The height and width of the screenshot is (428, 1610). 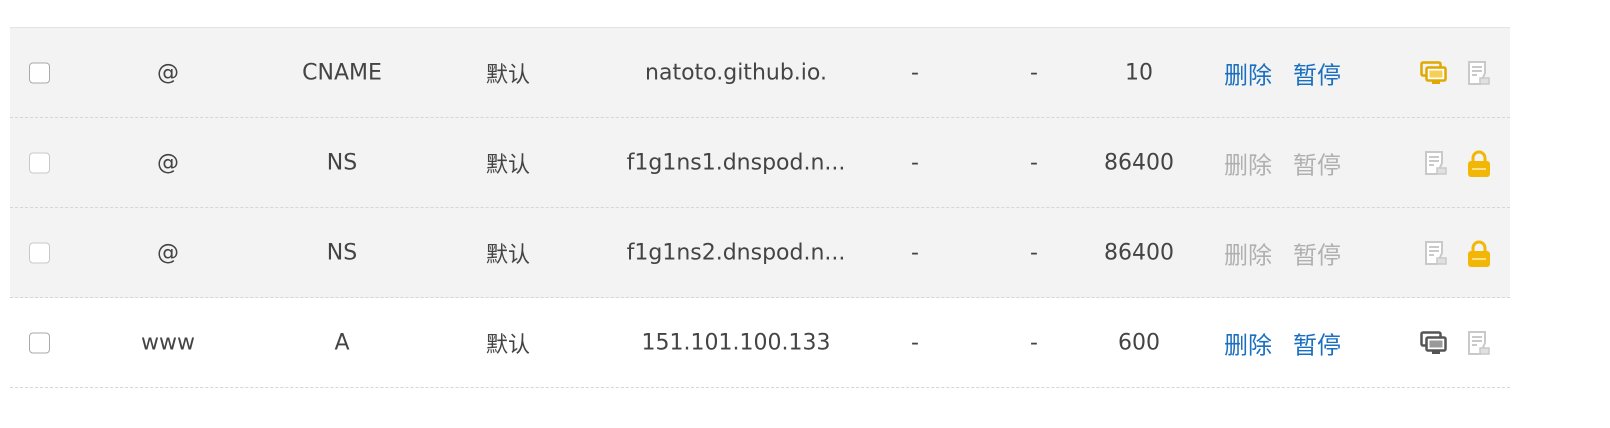 What do you see at coordinates (168, 342) in the screenshot?
I see `record-host: www` at bounding box center [168, 342].